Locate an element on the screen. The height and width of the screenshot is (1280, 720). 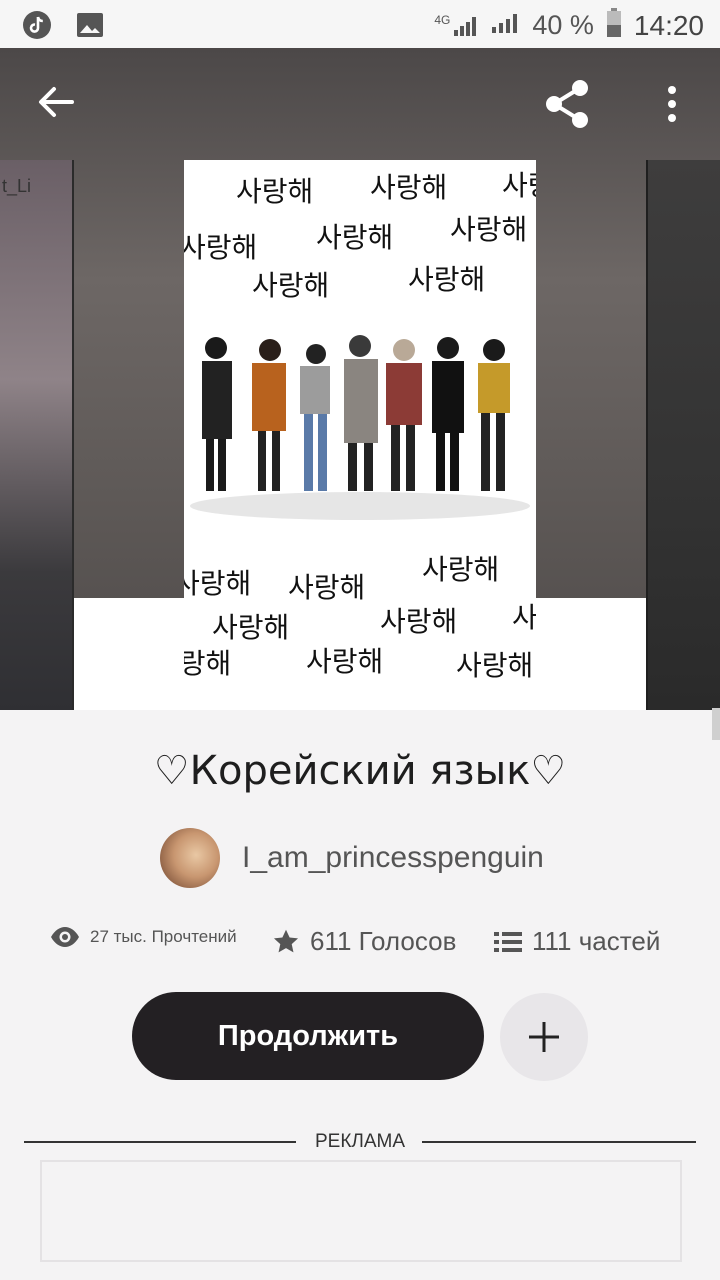
add-to-library-button is located at coordinates (544, 1037).